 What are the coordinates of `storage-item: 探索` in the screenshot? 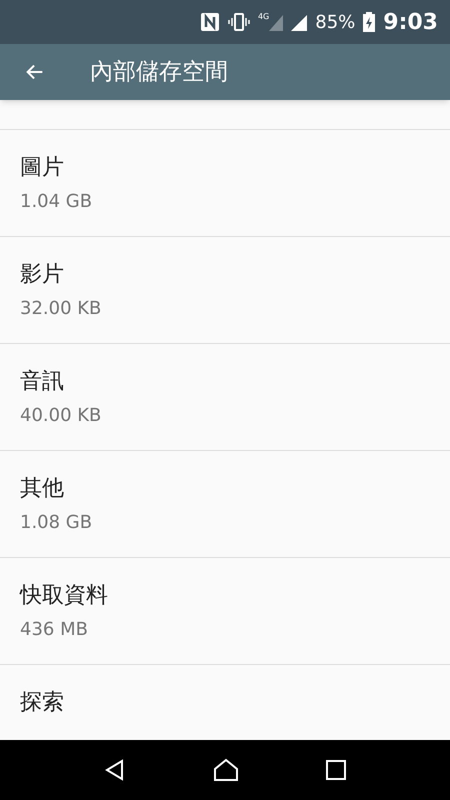 It's located at (225, 702).